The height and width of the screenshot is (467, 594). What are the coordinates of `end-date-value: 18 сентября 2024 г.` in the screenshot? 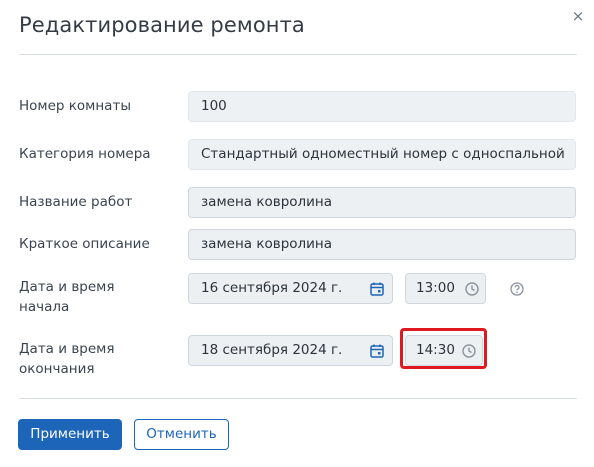 It's located at (272, 350).